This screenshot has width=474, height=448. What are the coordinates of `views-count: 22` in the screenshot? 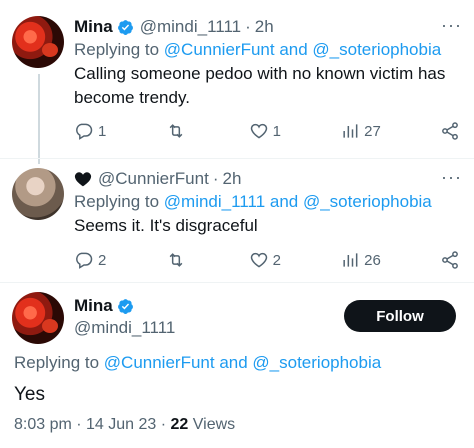 It's located at (180, 424).